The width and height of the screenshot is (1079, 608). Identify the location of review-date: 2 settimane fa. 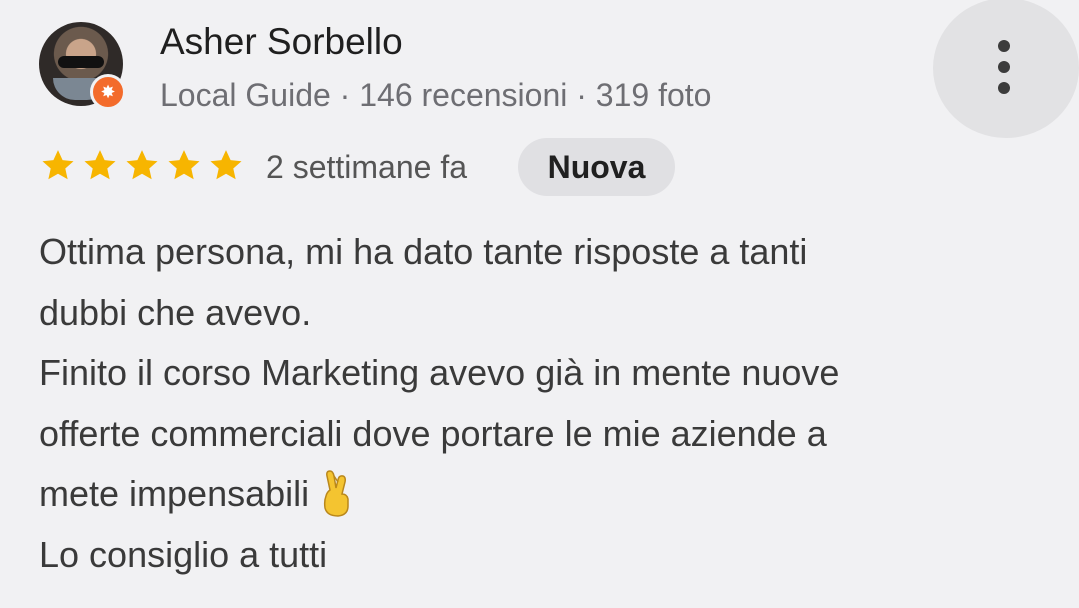
(366, 167).